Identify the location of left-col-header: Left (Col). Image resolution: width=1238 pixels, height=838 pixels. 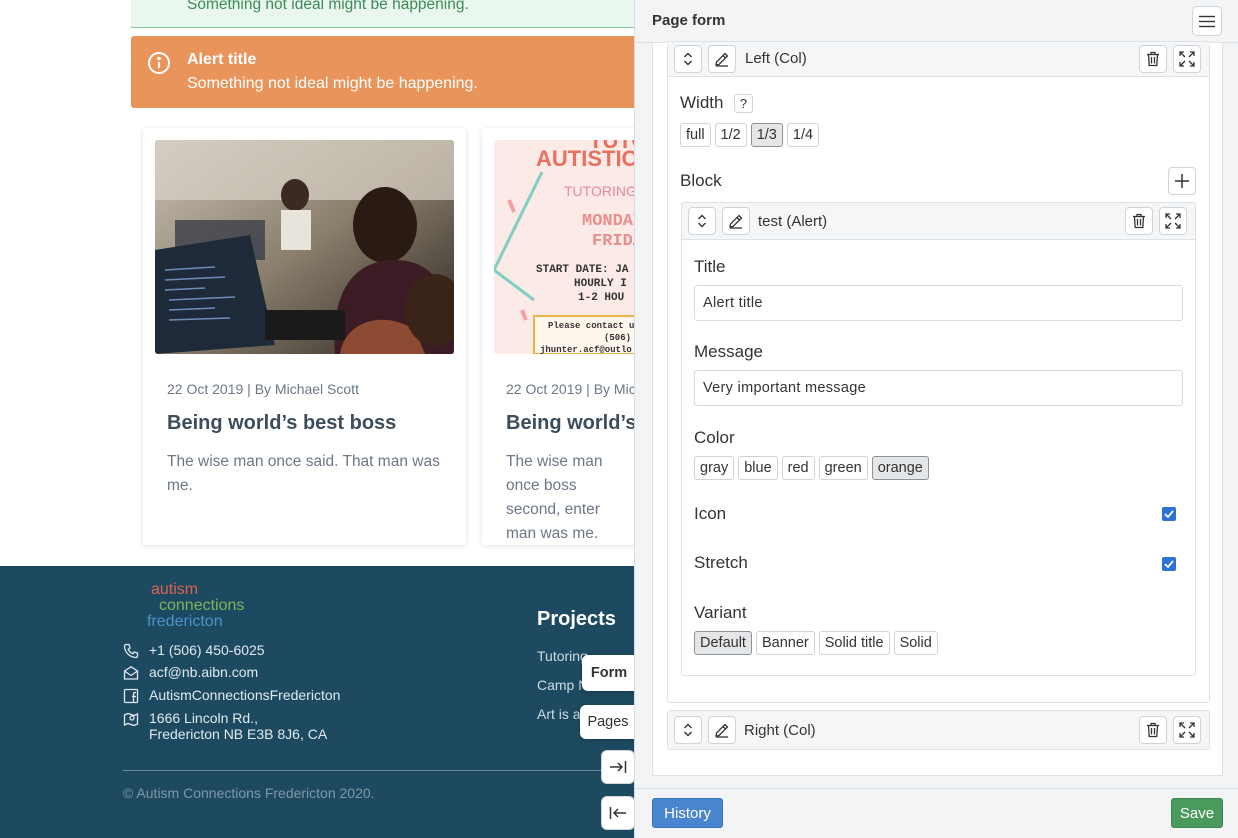
(938, 59).